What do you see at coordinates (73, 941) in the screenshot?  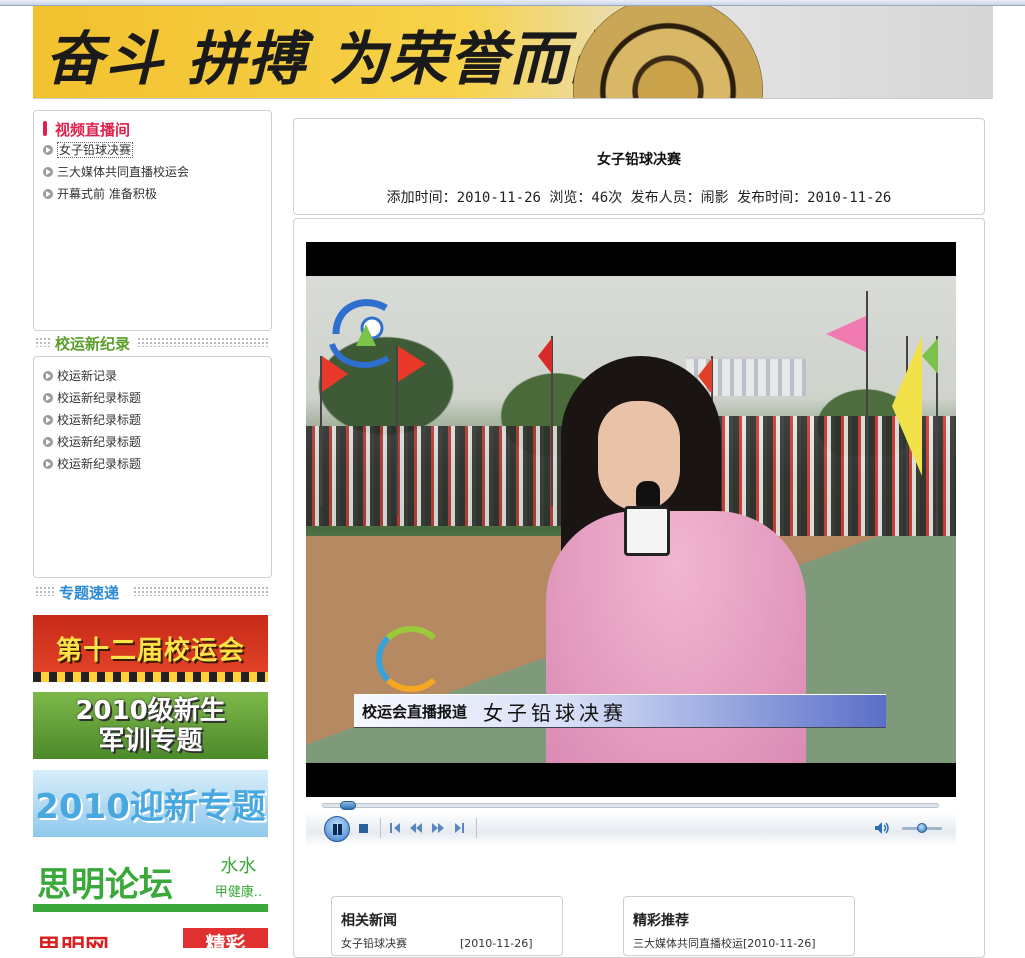 I see `promo-text: 思明网` at bounding box center [73, 941].